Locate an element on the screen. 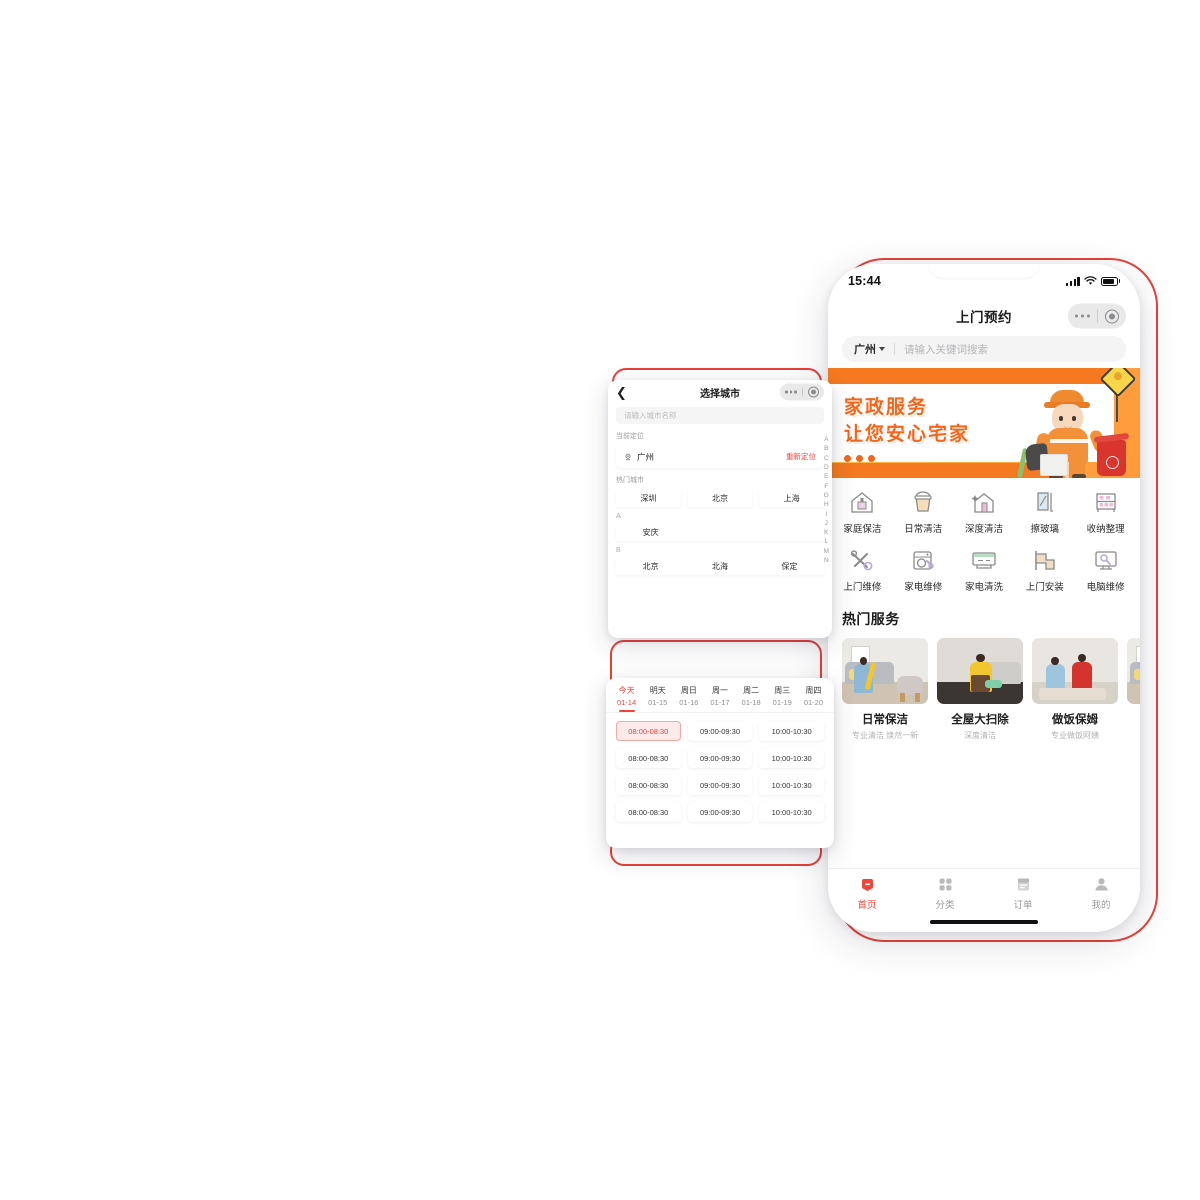 The width and height of the screenshot is (1200, 1200). vacuum-living-room-photo is located at coordinates (885, 671).